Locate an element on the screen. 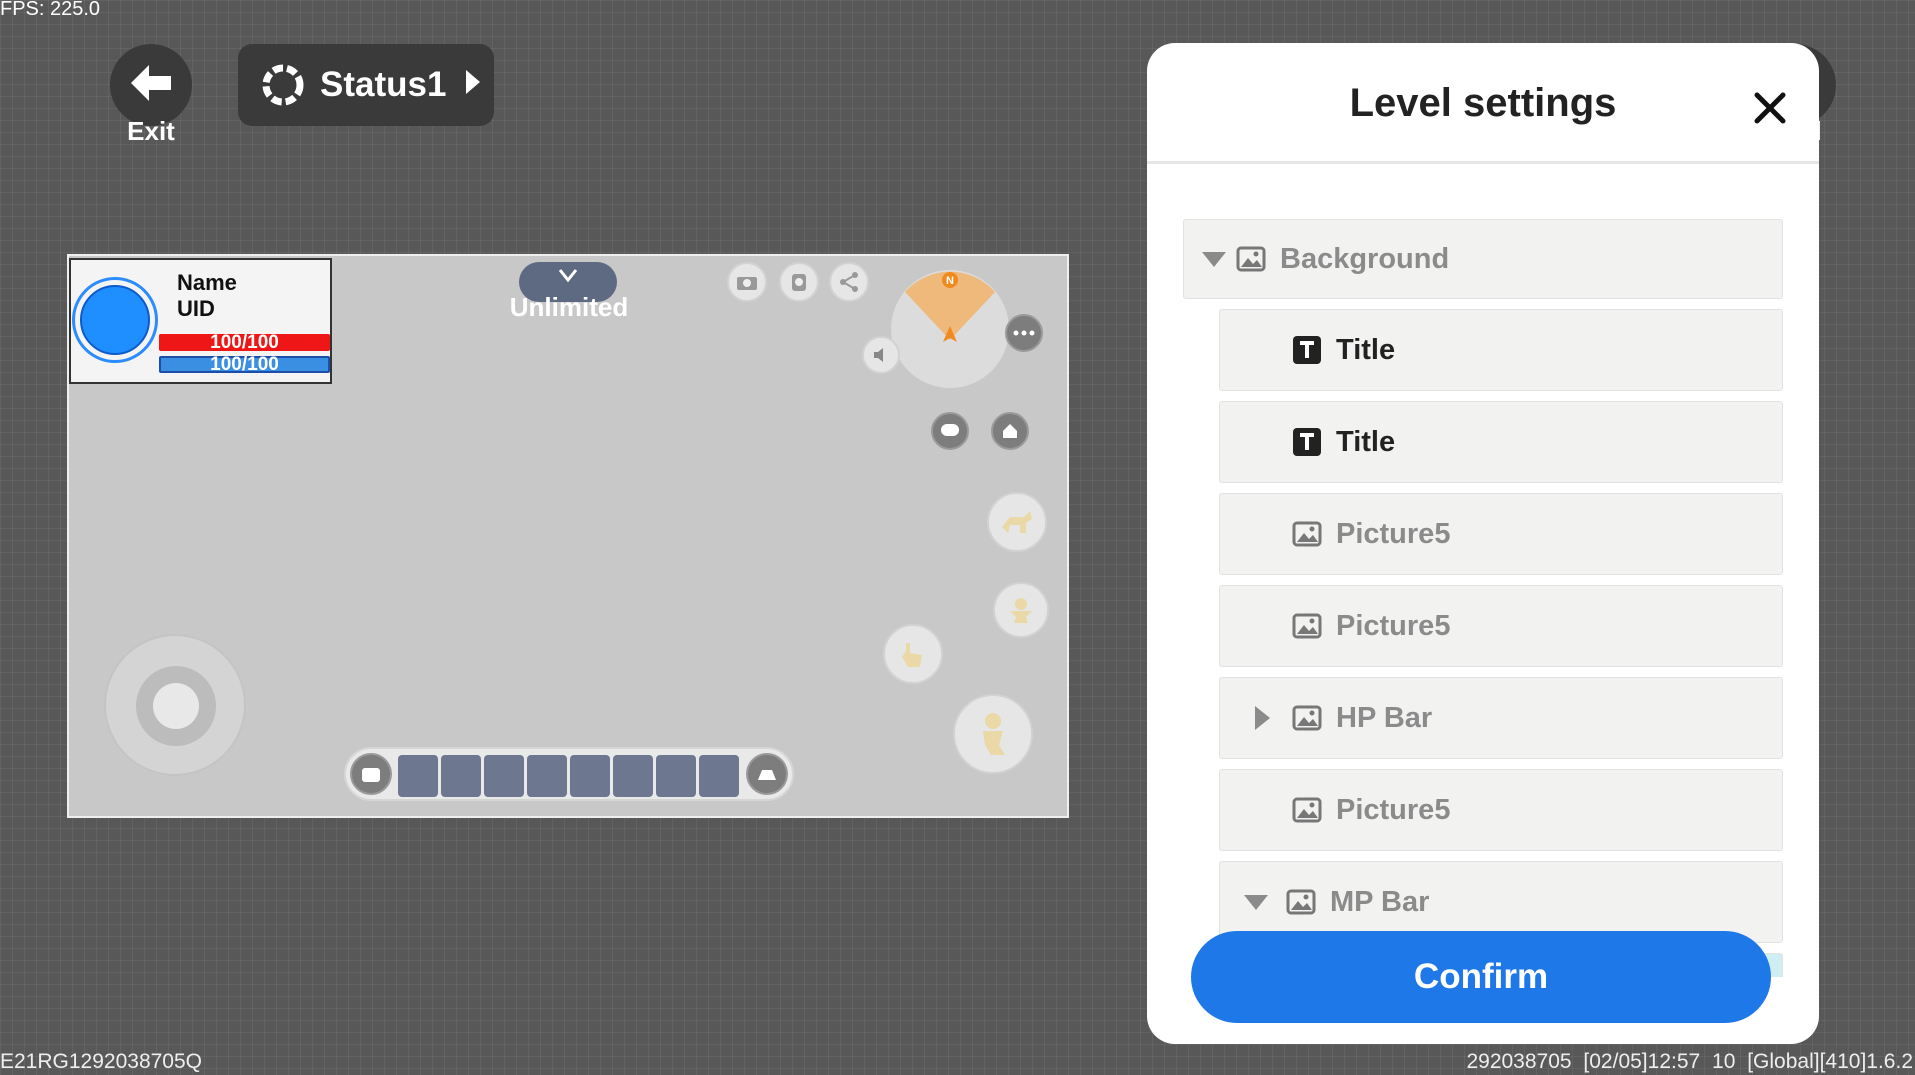 The width and height of the screenshot is (1915, 1075). close-button is located at coordinates (1770, 110).